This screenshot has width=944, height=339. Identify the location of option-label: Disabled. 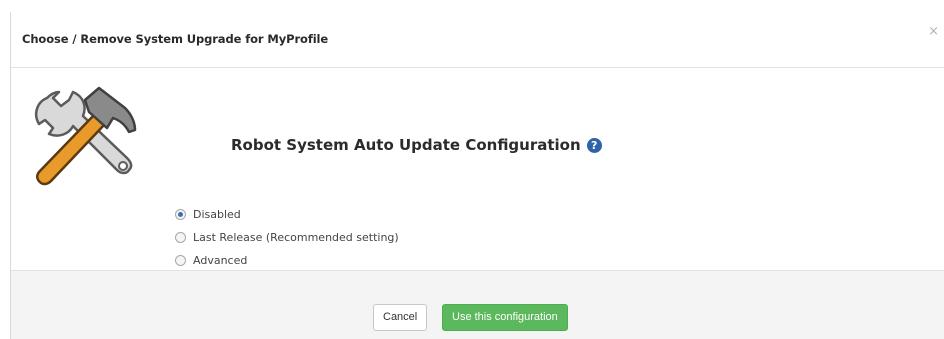
(217, 214).